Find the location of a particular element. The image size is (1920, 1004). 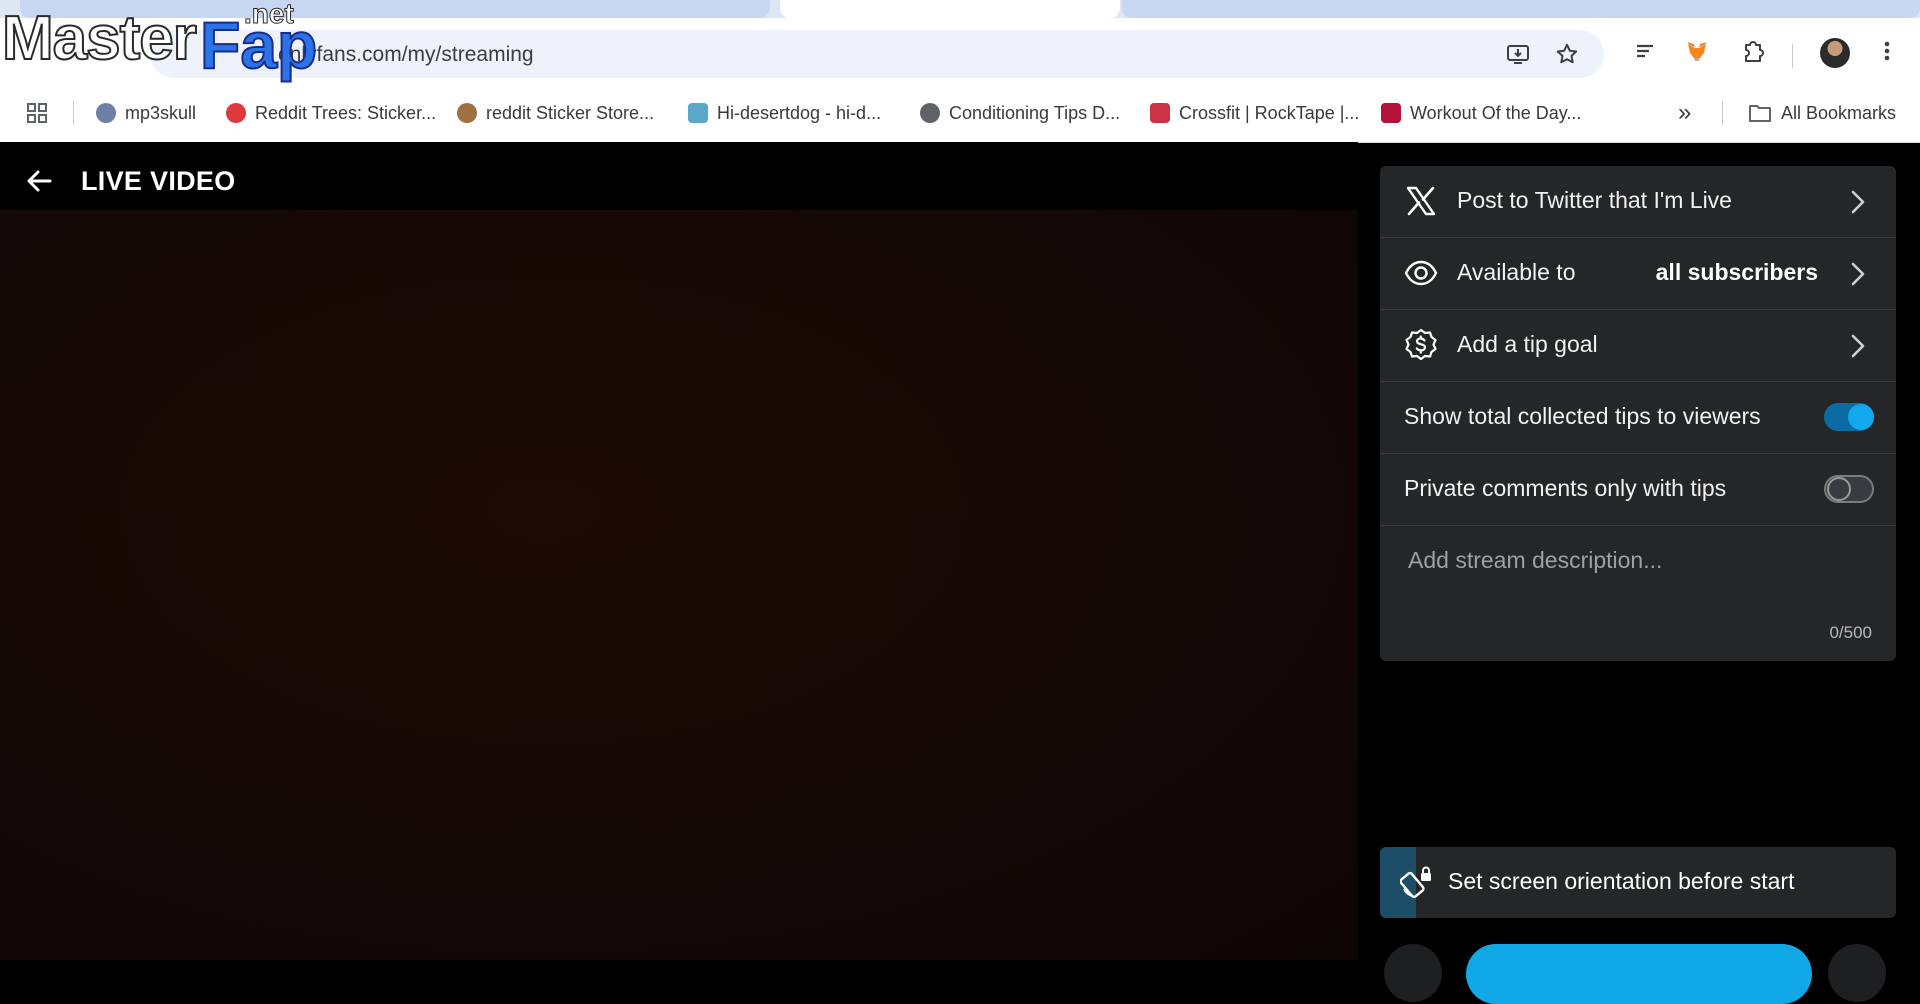

watermark-text: Master is located at coordinates (99, 38).